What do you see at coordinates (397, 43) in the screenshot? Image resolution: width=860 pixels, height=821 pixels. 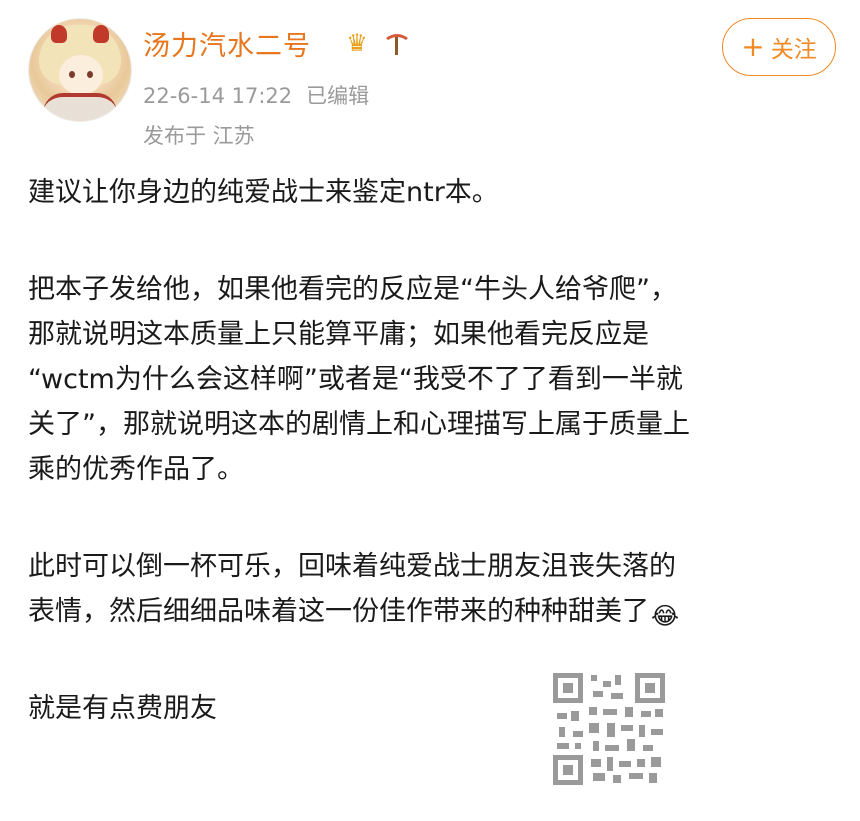 I see `pickaxe-badge-icon` at bounding box center [397, 43].